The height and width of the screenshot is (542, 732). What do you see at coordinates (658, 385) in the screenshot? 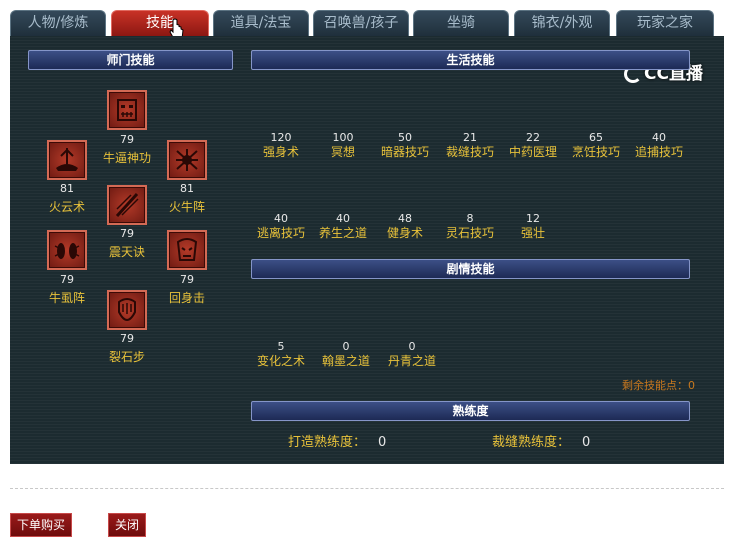
I see `remaining-skill-points: 剩余技能点：0` at bounding box center [658, 385].